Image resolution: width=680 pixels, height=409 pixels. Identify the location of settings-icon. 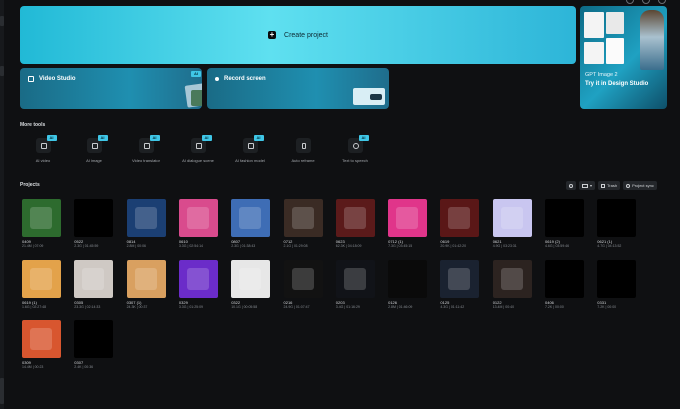
(662, 2).